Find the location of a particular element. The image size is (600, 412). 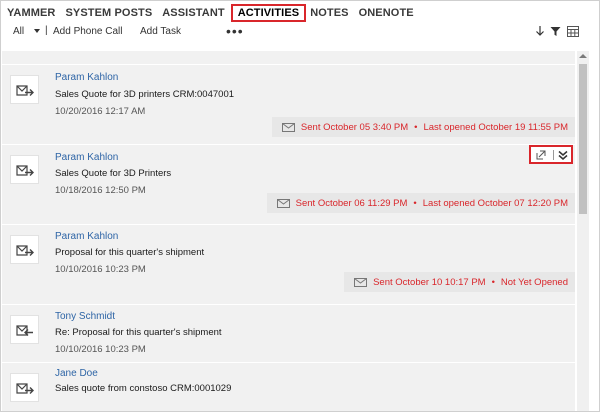

activity-subject: Sales Quote for 3D Printers is located at coordinates (113, 173).